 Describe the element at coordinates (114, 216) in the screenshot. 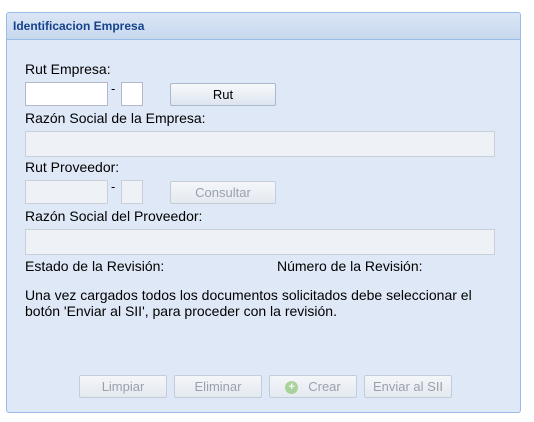

I see `razon-social-proveedor-label: Razón Social del Proveedor:` at that location.